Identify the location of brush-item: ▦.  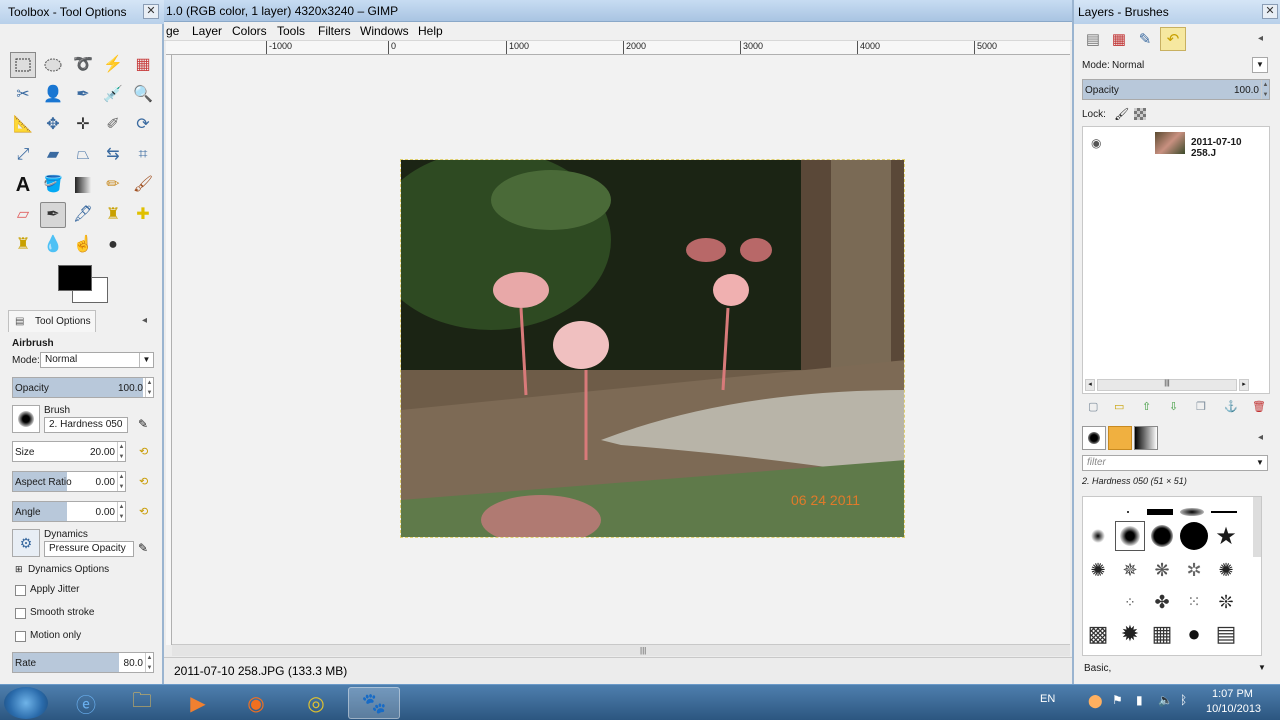
(1162, 634).